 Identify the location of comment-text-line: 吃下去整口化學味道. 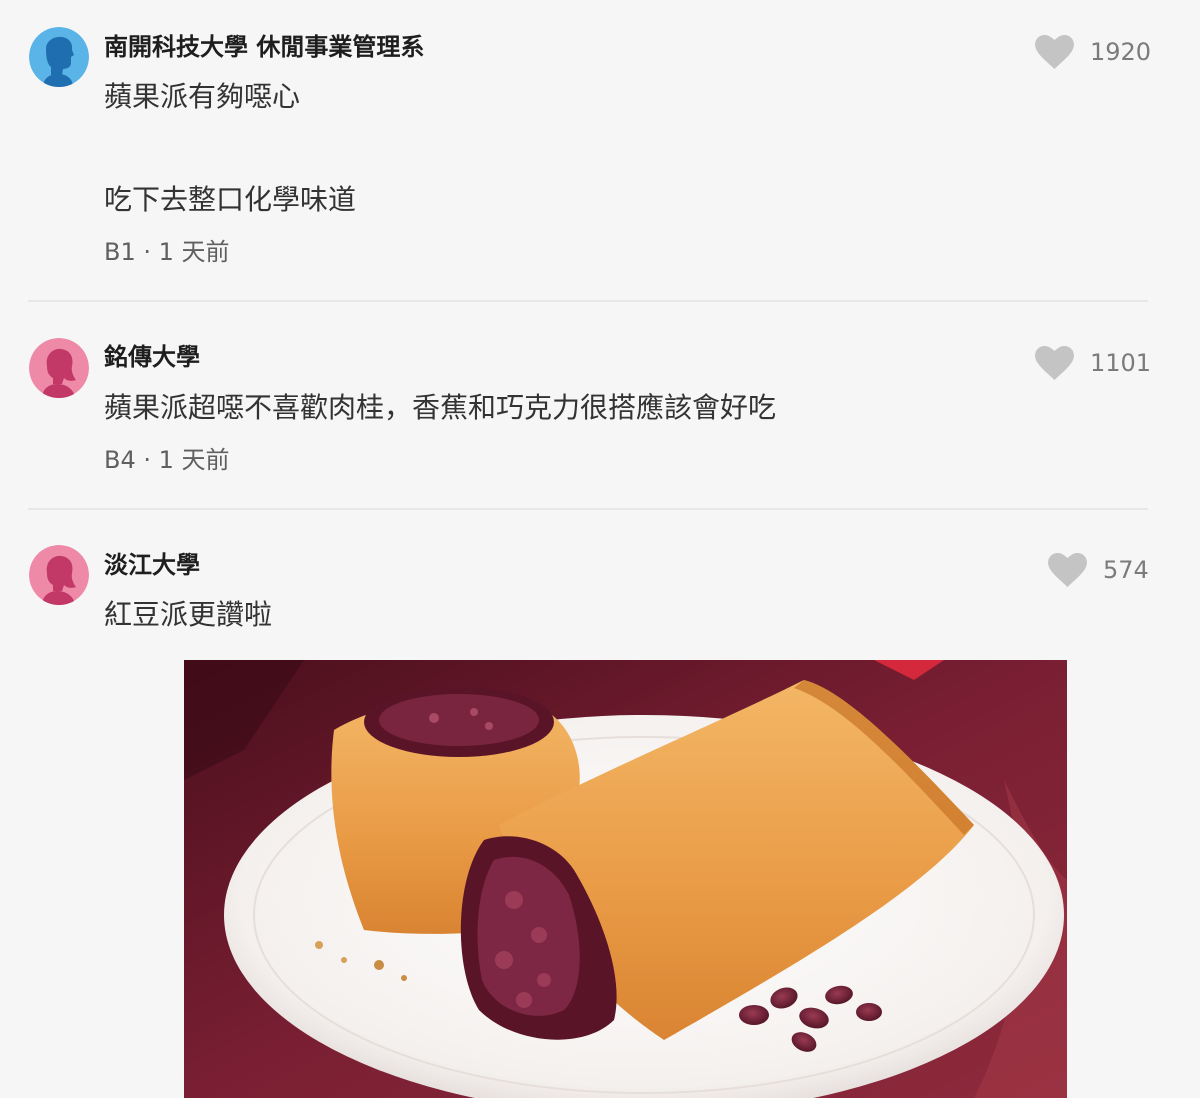
(230, 199).